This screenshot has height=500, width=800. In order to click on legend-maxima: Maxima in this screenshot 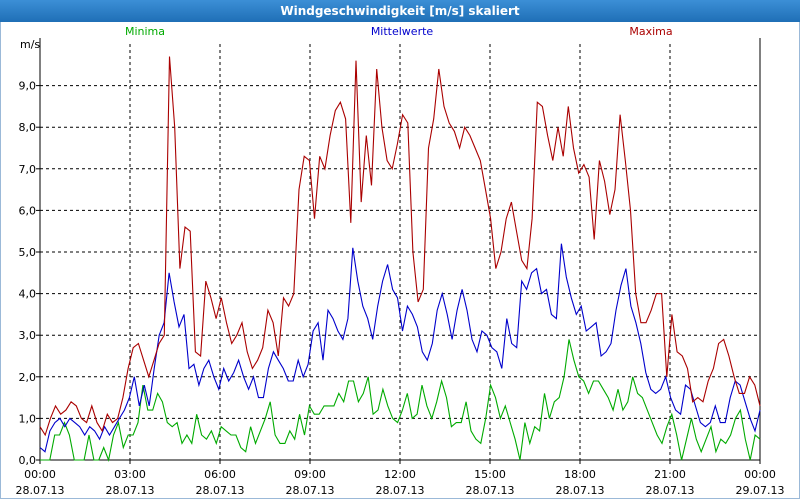, I will do `click(650, 31)`.